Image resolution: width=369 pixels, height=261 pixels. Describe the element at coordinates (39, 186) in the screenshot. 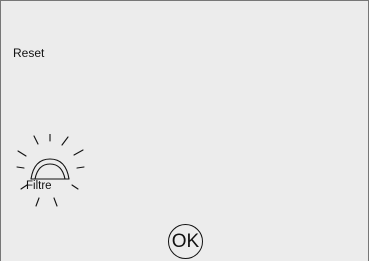

I see `filter-label: Filtre` at that location.